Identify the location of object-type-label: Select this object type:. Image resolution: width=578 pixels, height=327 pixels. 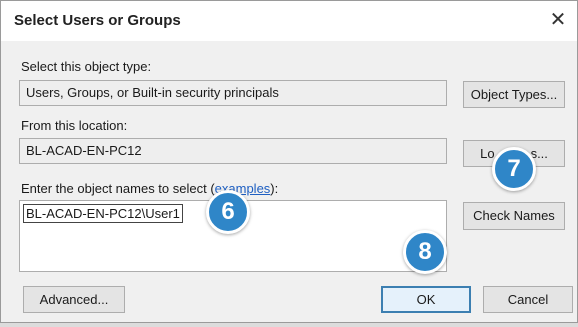
(86, 66).